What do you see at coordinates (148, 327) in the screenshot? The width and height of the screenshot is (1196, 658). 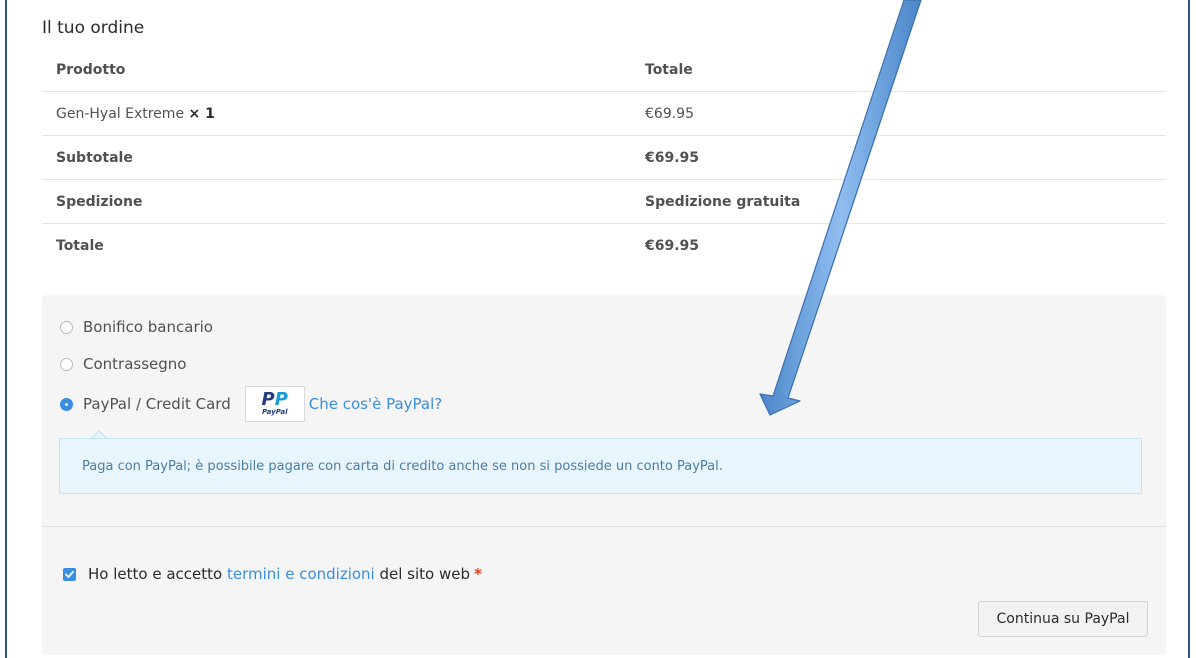 I see `payment-method-label: Bonifico bancario` at bounding box center [148, 327].